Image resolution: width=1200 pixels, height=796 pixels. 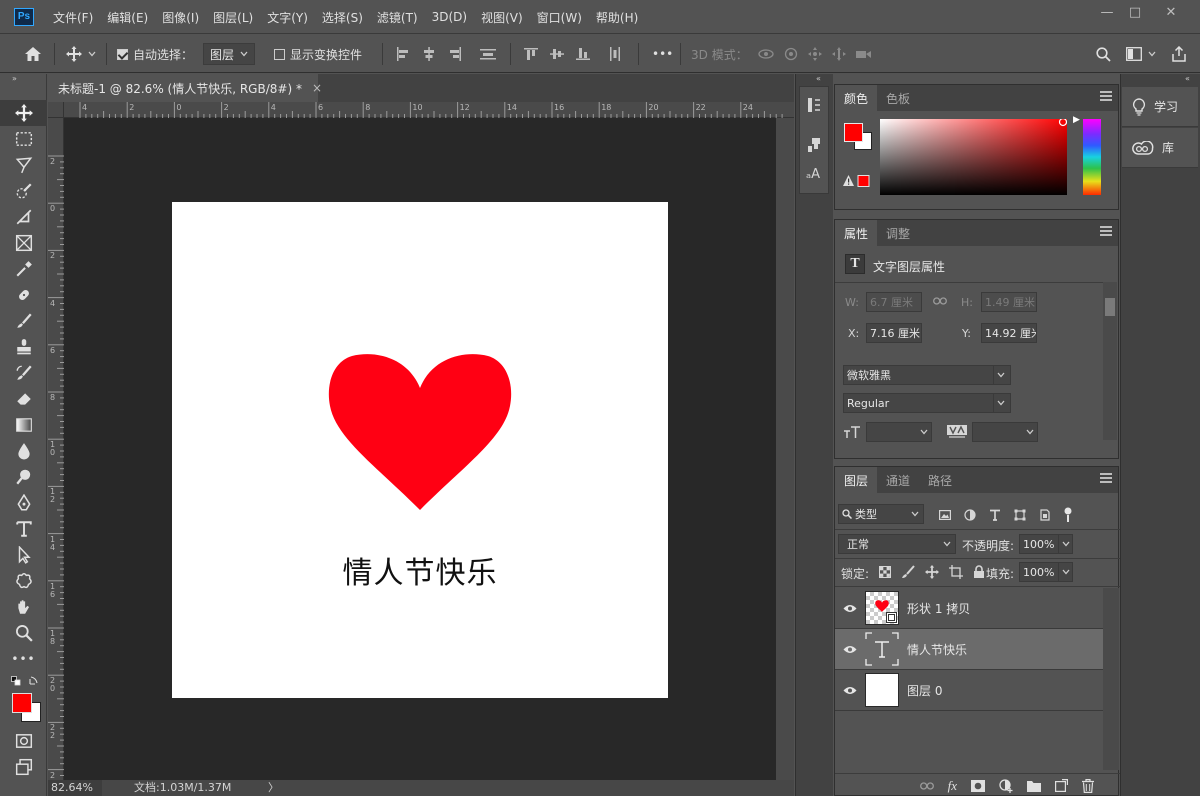 What do you see at coordinates (127, 17) in the screenshot?
I see `menu-edit: 编辑(E)` at bounding box center [127, 17].